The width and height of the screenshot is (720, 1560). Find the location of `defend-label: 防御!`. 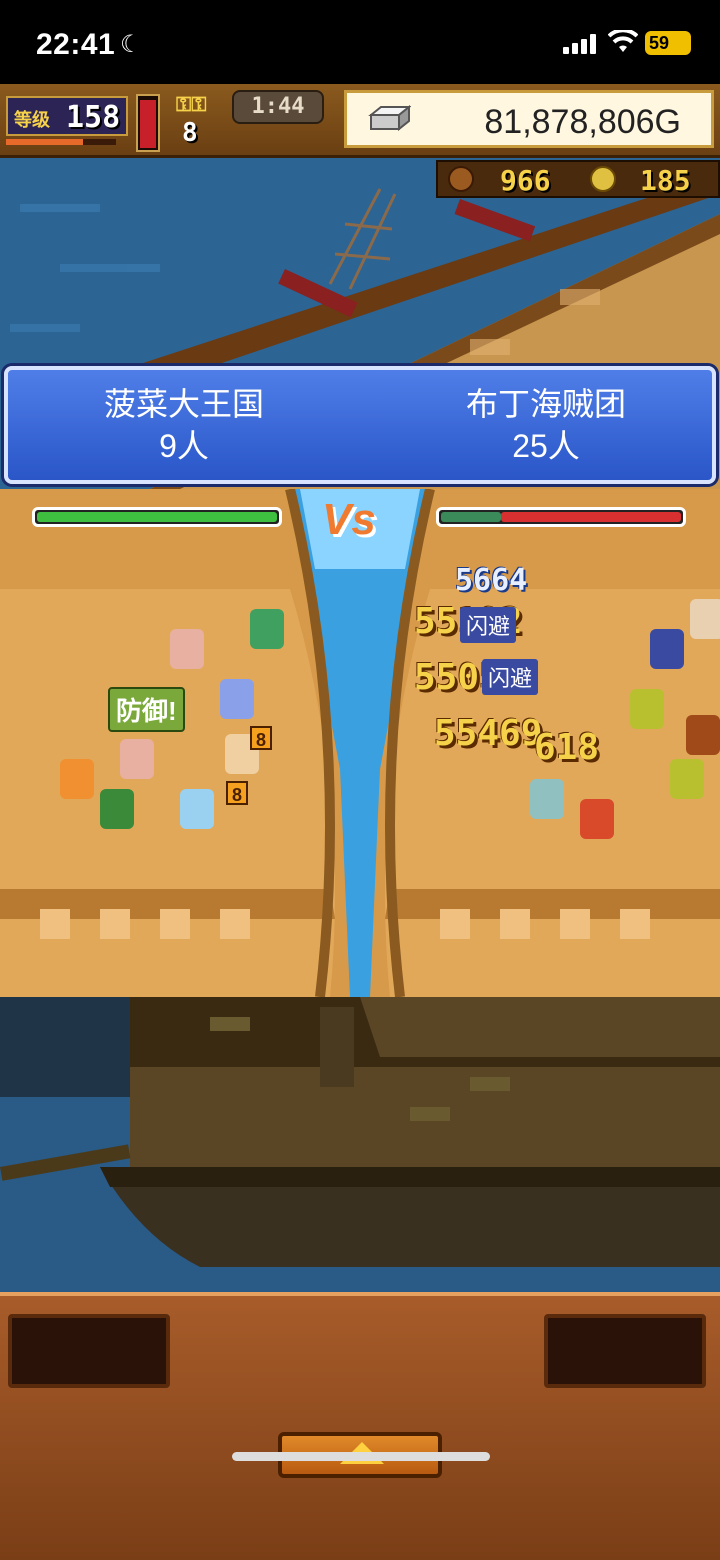

defend-label: 防御! is located at coordinates (146, 709).